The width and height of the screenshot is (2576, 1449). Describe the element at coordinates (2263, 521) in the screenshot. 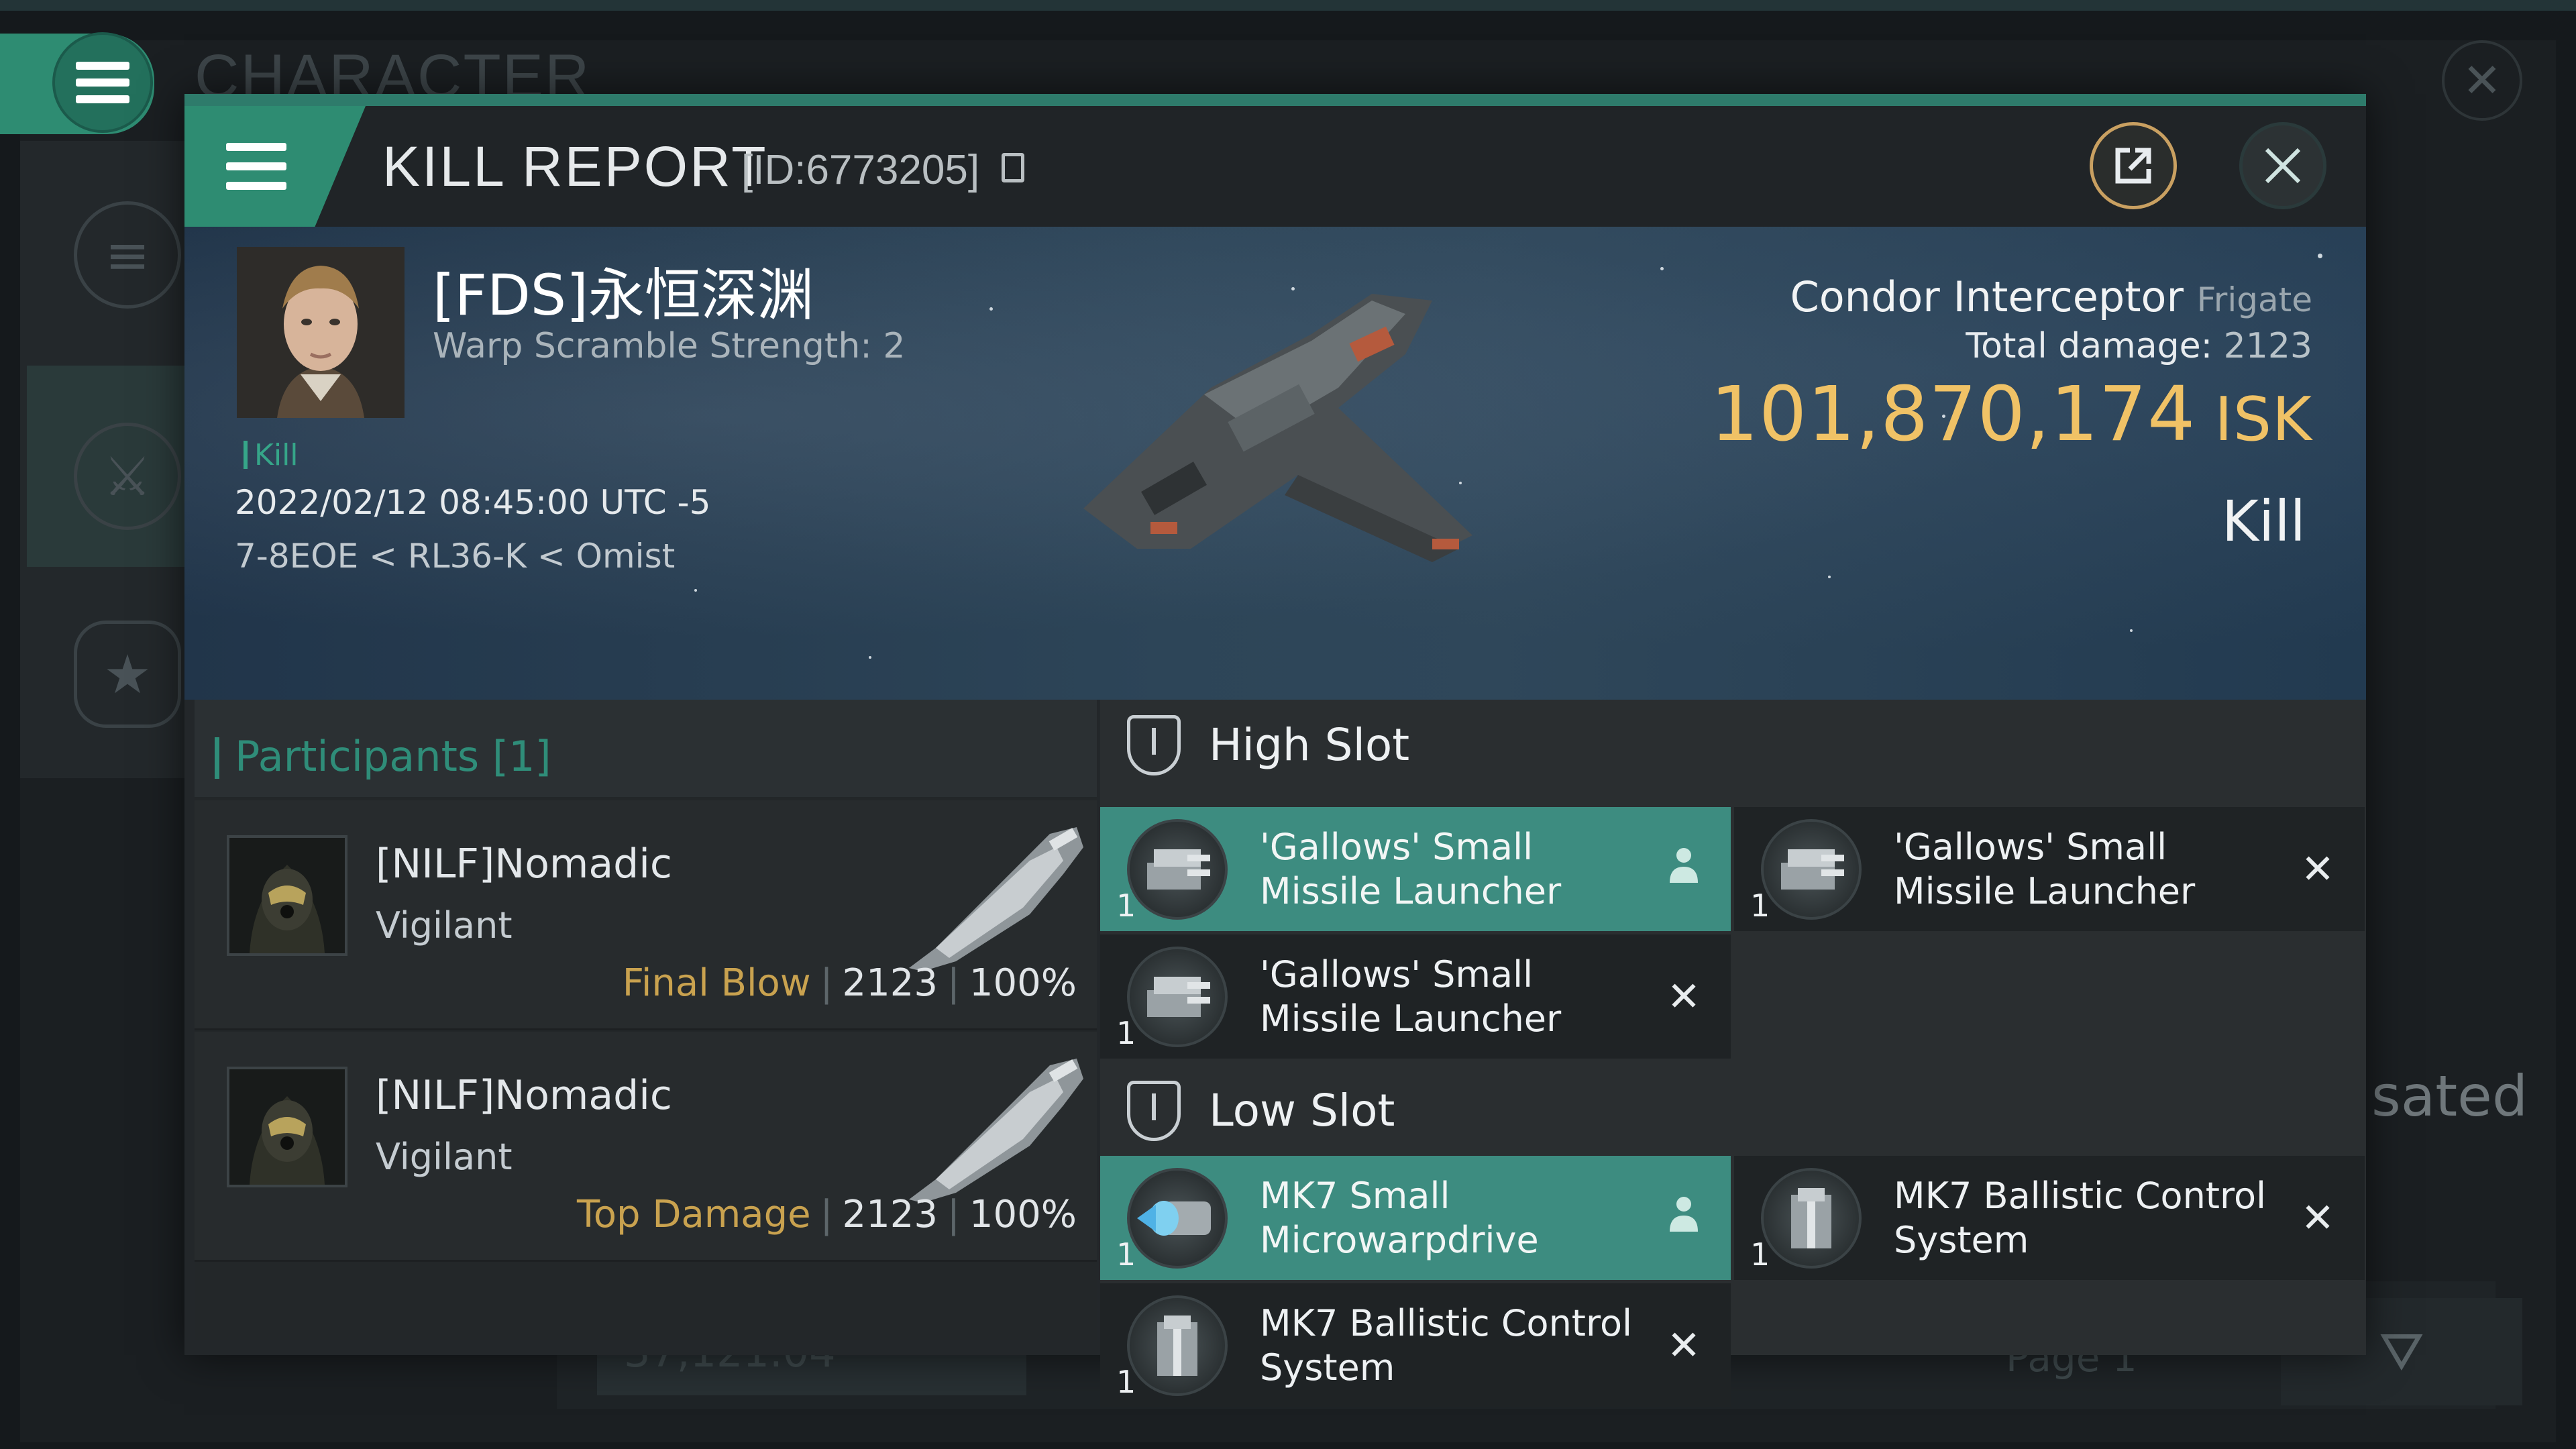

I see `kill-result: Kill` at that location.